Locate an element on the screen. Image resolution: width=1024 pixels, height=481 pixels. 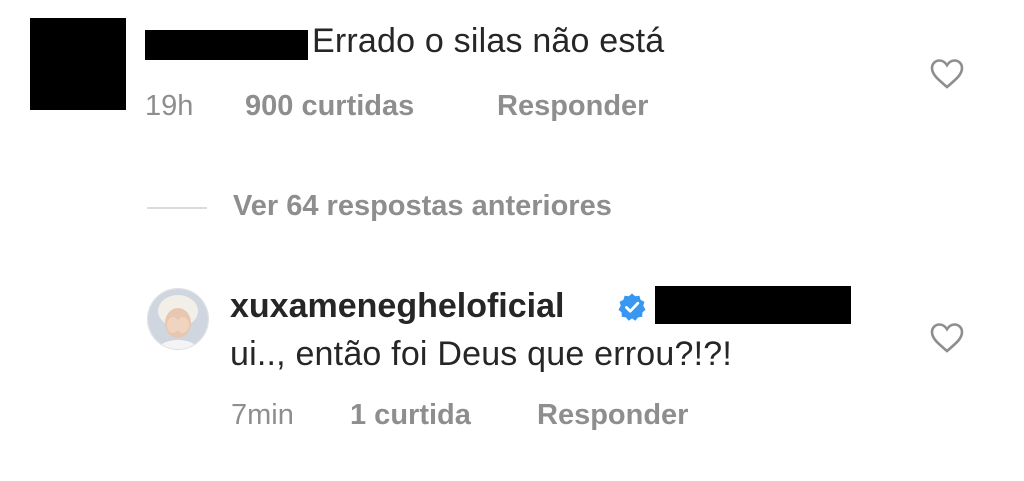
redacted-mention is located at coordinates (753, 305).